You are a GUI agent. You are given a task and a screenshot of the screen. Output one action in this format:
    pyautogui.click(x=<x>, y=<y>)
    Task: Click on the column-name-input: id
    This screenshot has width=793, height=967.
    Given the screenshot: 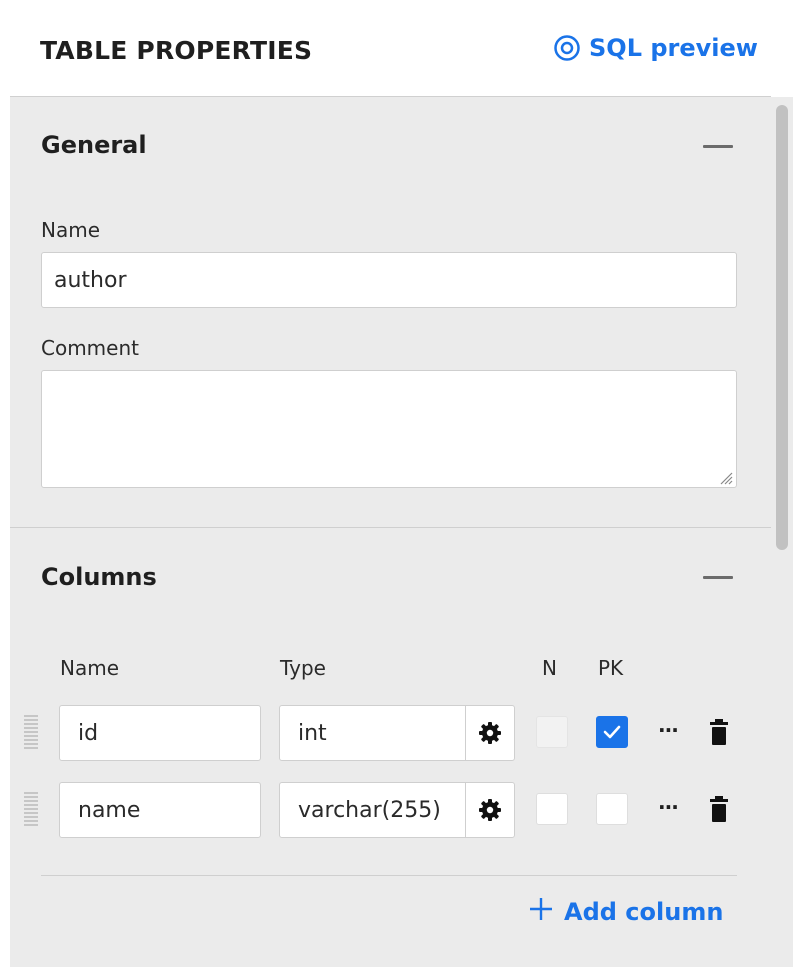 What is the action you would take?
    pyautogui.click(x=160, y=733)
    